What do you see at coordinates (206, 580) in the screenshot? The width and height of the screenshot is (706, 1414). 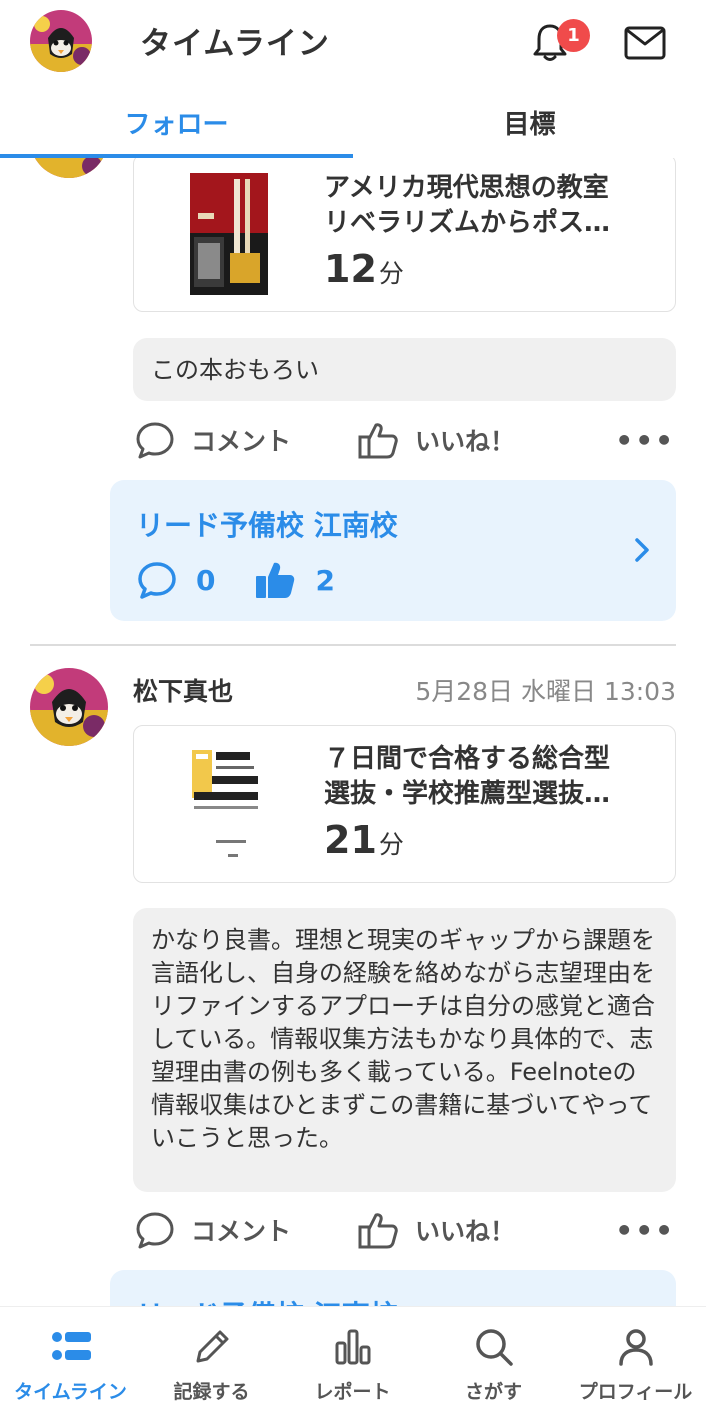 I see `comment-count: 0` at bounding box center [206, 580].